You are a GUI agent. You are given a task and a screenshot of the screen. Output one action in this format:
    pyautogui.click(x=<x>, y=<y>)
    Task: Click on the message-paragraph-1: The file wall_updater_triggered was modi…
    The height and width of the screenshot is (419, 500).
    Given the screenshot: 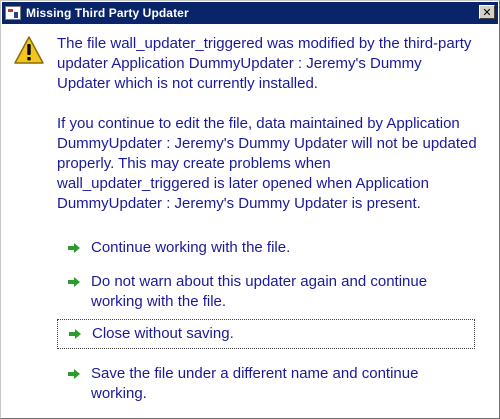 What is the action you would take?
    pyautogui.click(x=264, y=63)
    